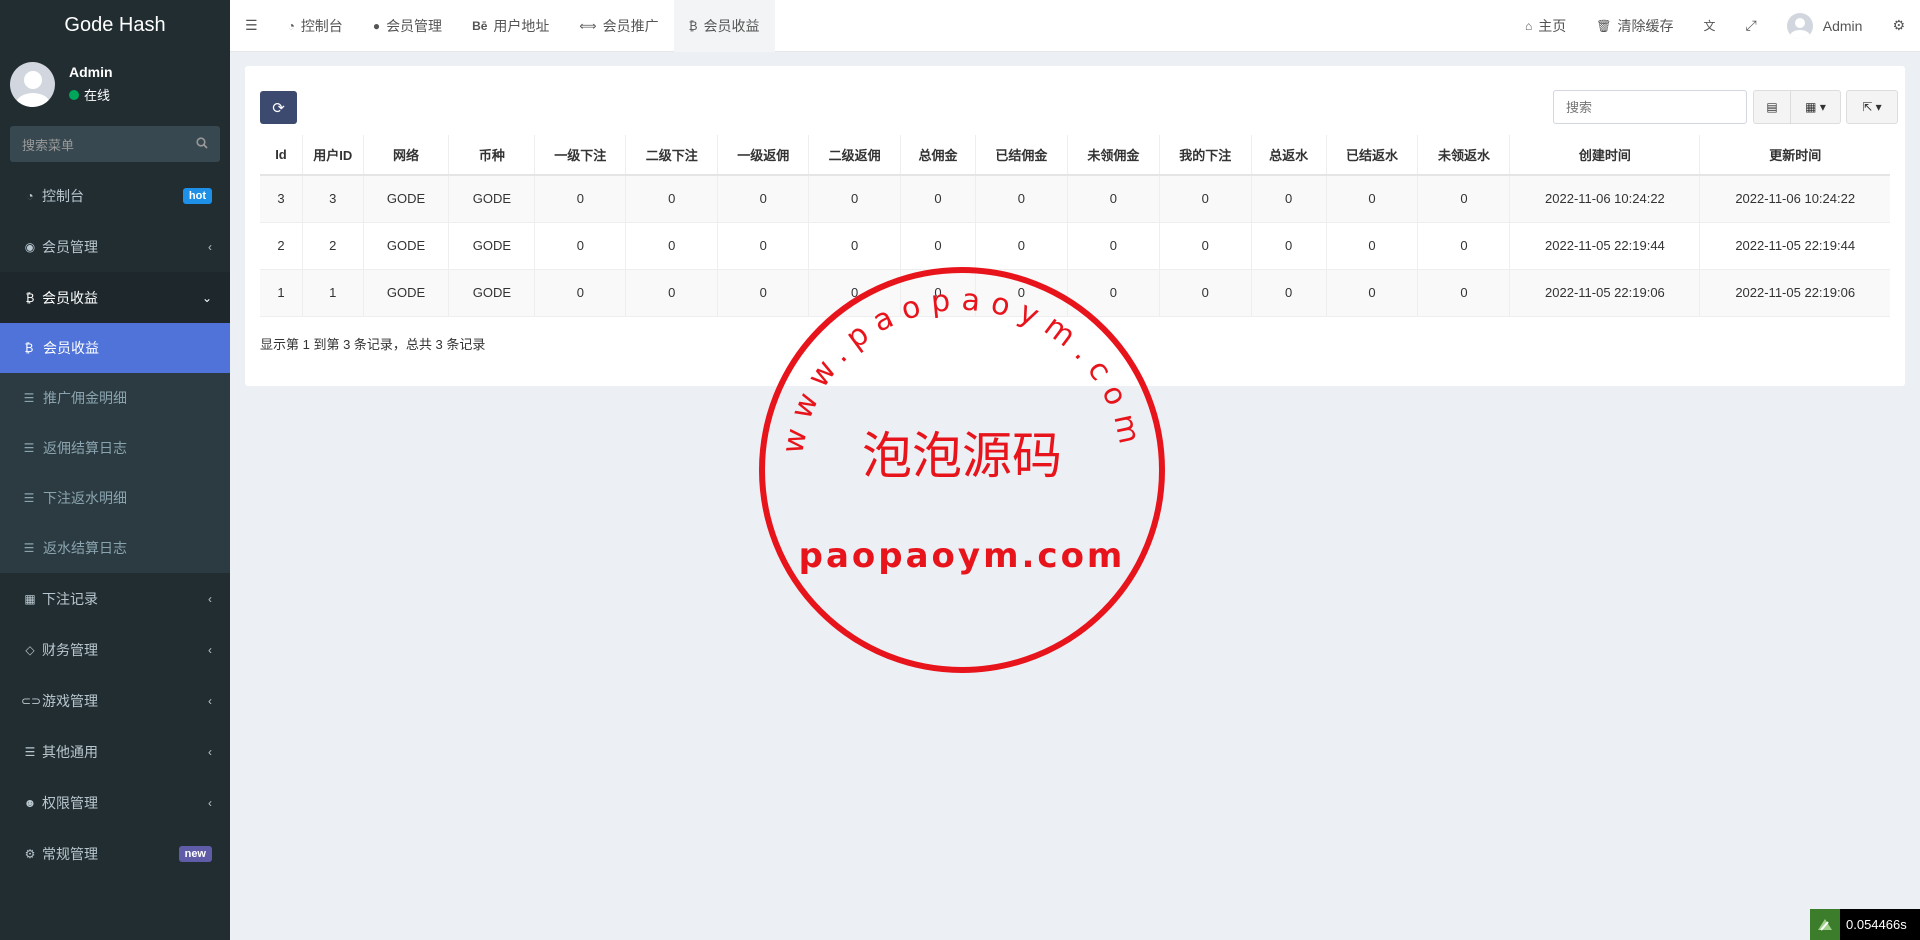  What do you see at coordinates (115, 297) in the screenshot?
I see `sidebar-item-earnings: ₿ 会员收益 ⌄` at bounding box center [115, 297].